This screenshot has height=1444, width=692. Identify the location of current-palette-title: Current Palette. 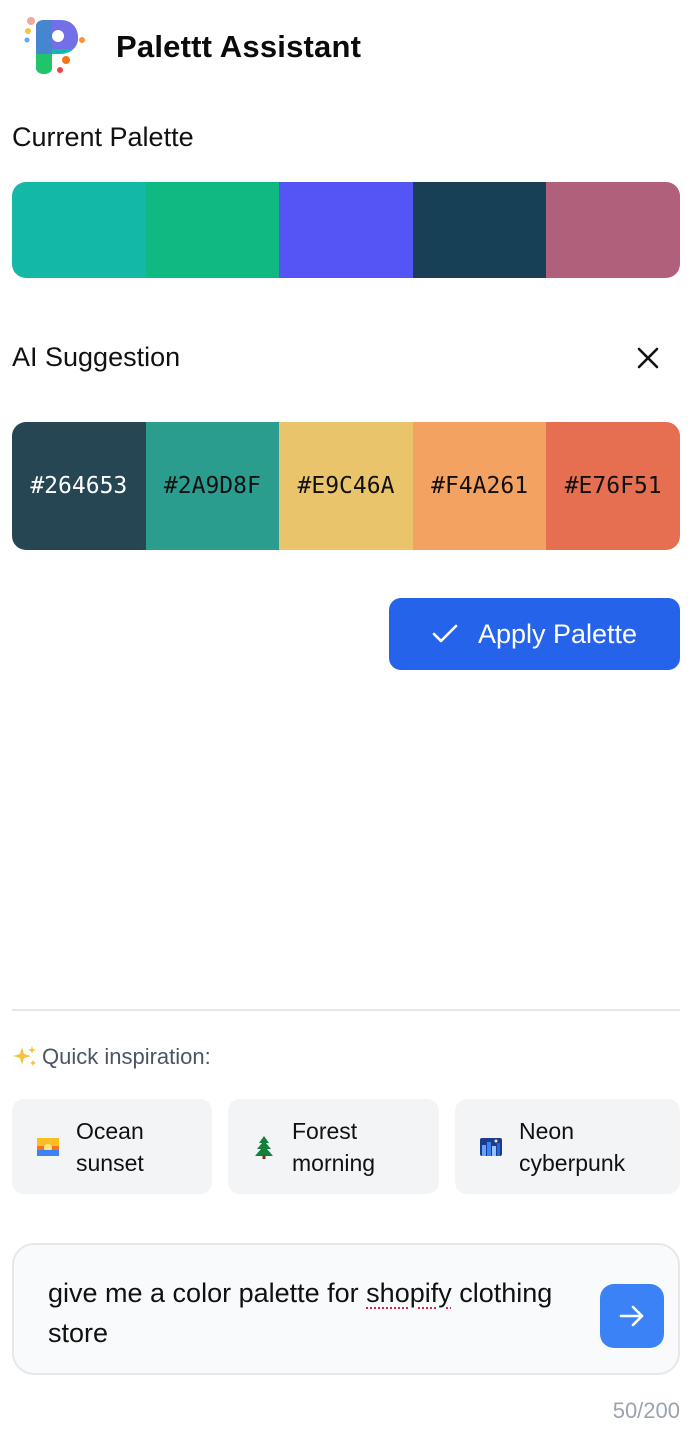
(103, 137).